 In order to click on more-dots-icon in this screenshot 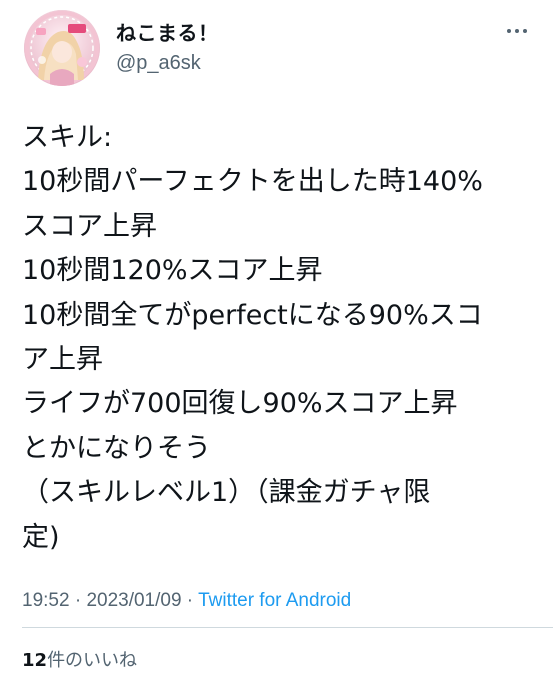, I will do `click(517, 31)`.